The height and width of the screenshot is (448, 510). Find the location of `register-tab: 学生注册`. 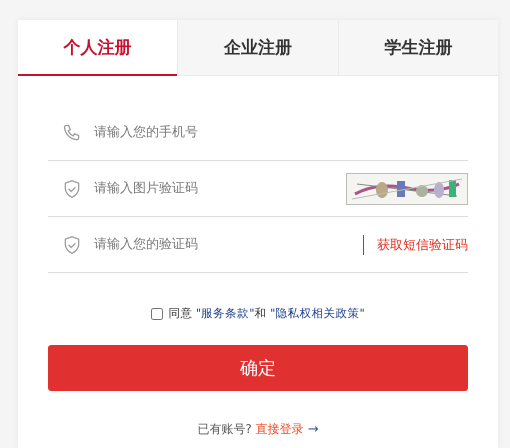

register-tab: 学生注册 is located at coordinates (418, 48).